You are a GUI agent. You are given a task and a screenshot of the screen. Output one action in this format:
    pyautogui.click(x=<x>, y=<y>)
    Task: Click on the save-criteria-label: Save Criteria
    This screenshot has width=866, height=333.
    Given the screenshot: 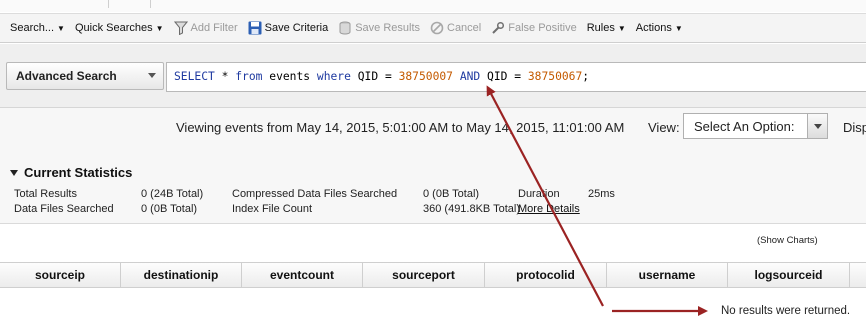 What is the action you would take?
    pyautogui.click(x=296, y=28)
    